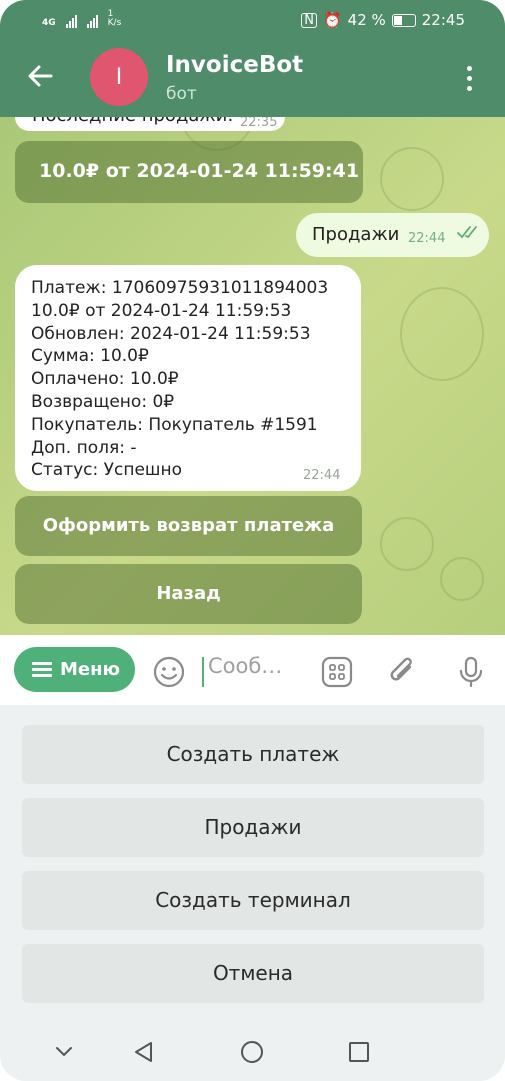 This screenshot has width=505, height=1081. What do you see at coordinates (253, 827) in the screenshot?
I see `sales-button: Продажи` at bounding box center [253, 827].